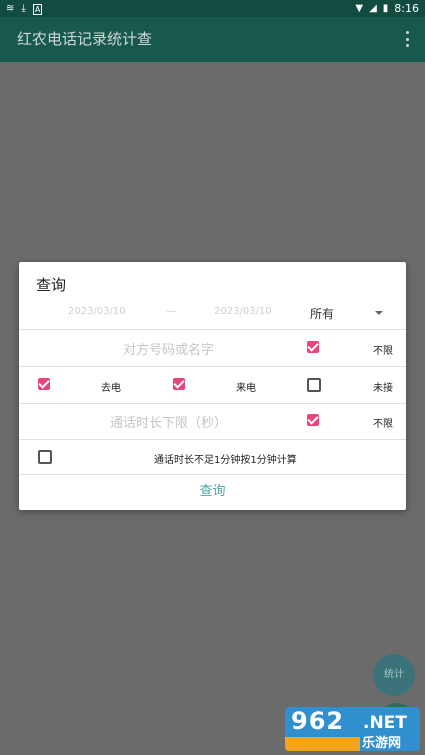 This screenshot has width=425, height=755. I want to click on status-bar: ≋ ⤓ A ▼ ◢ ▮ 8:16, so click(212, 8).